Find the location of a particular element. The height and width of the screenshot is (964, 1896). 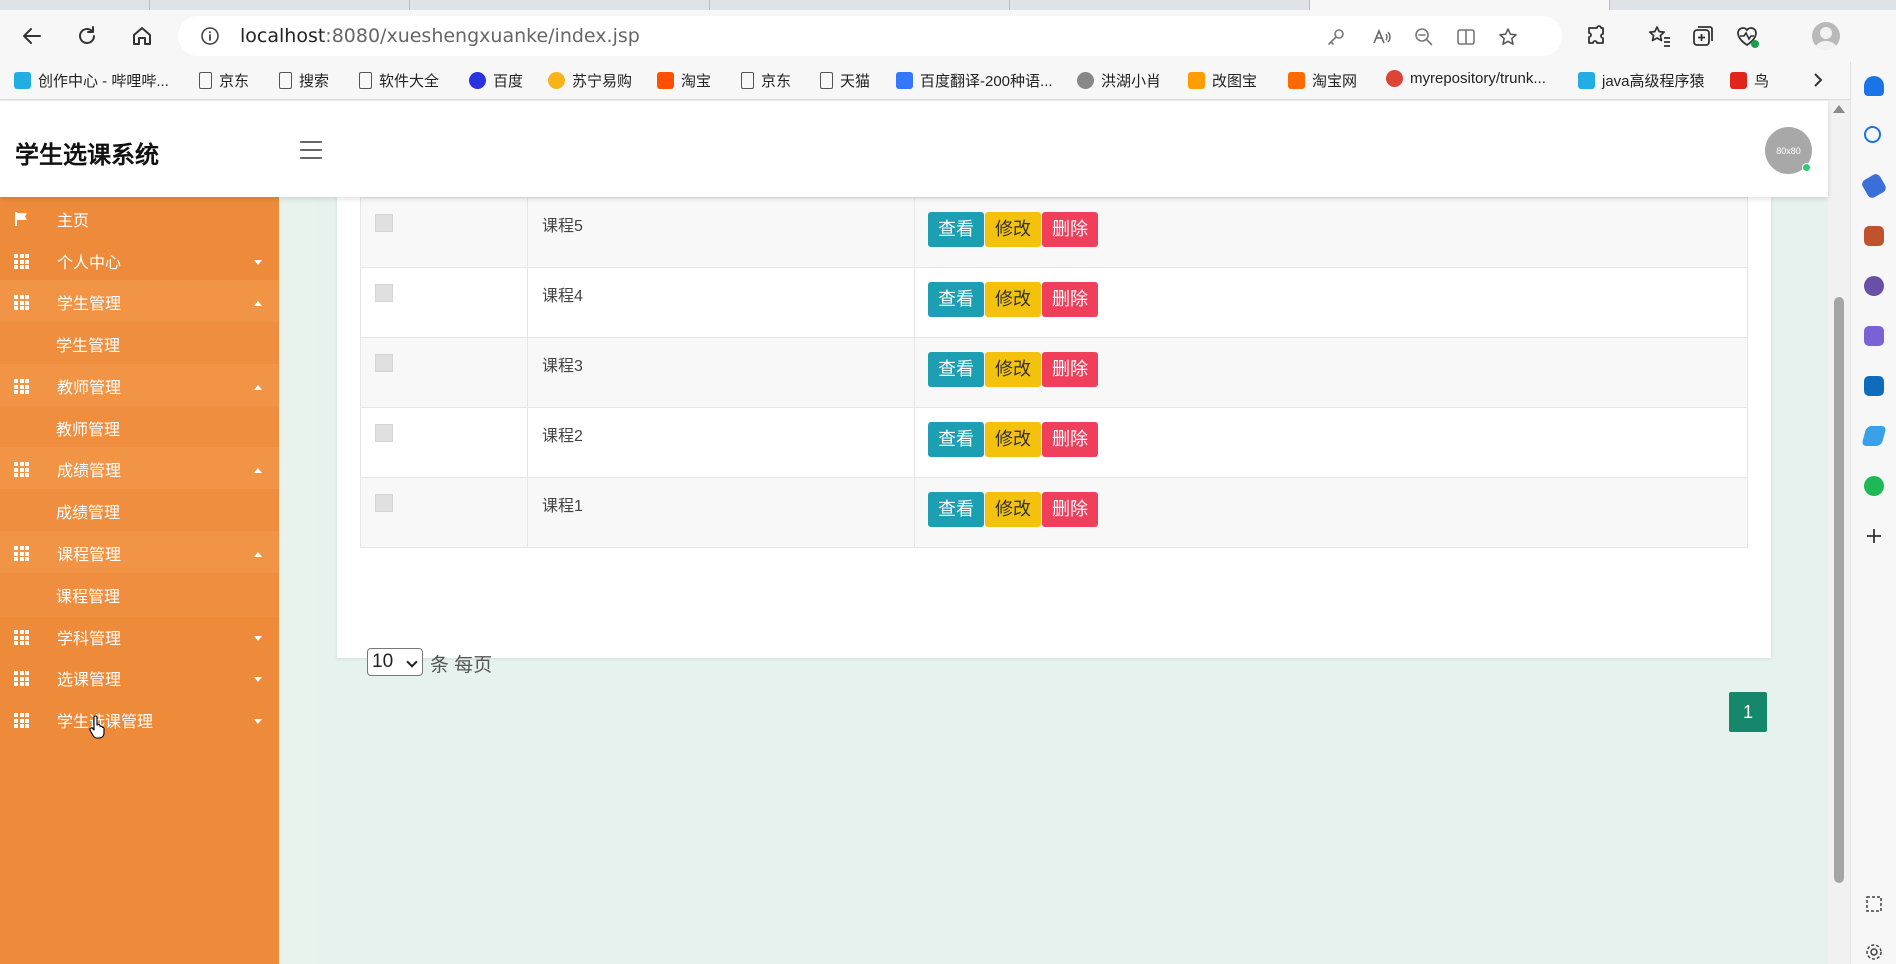

course-name-cell: 课程4 is located at coordinates (721, 302).